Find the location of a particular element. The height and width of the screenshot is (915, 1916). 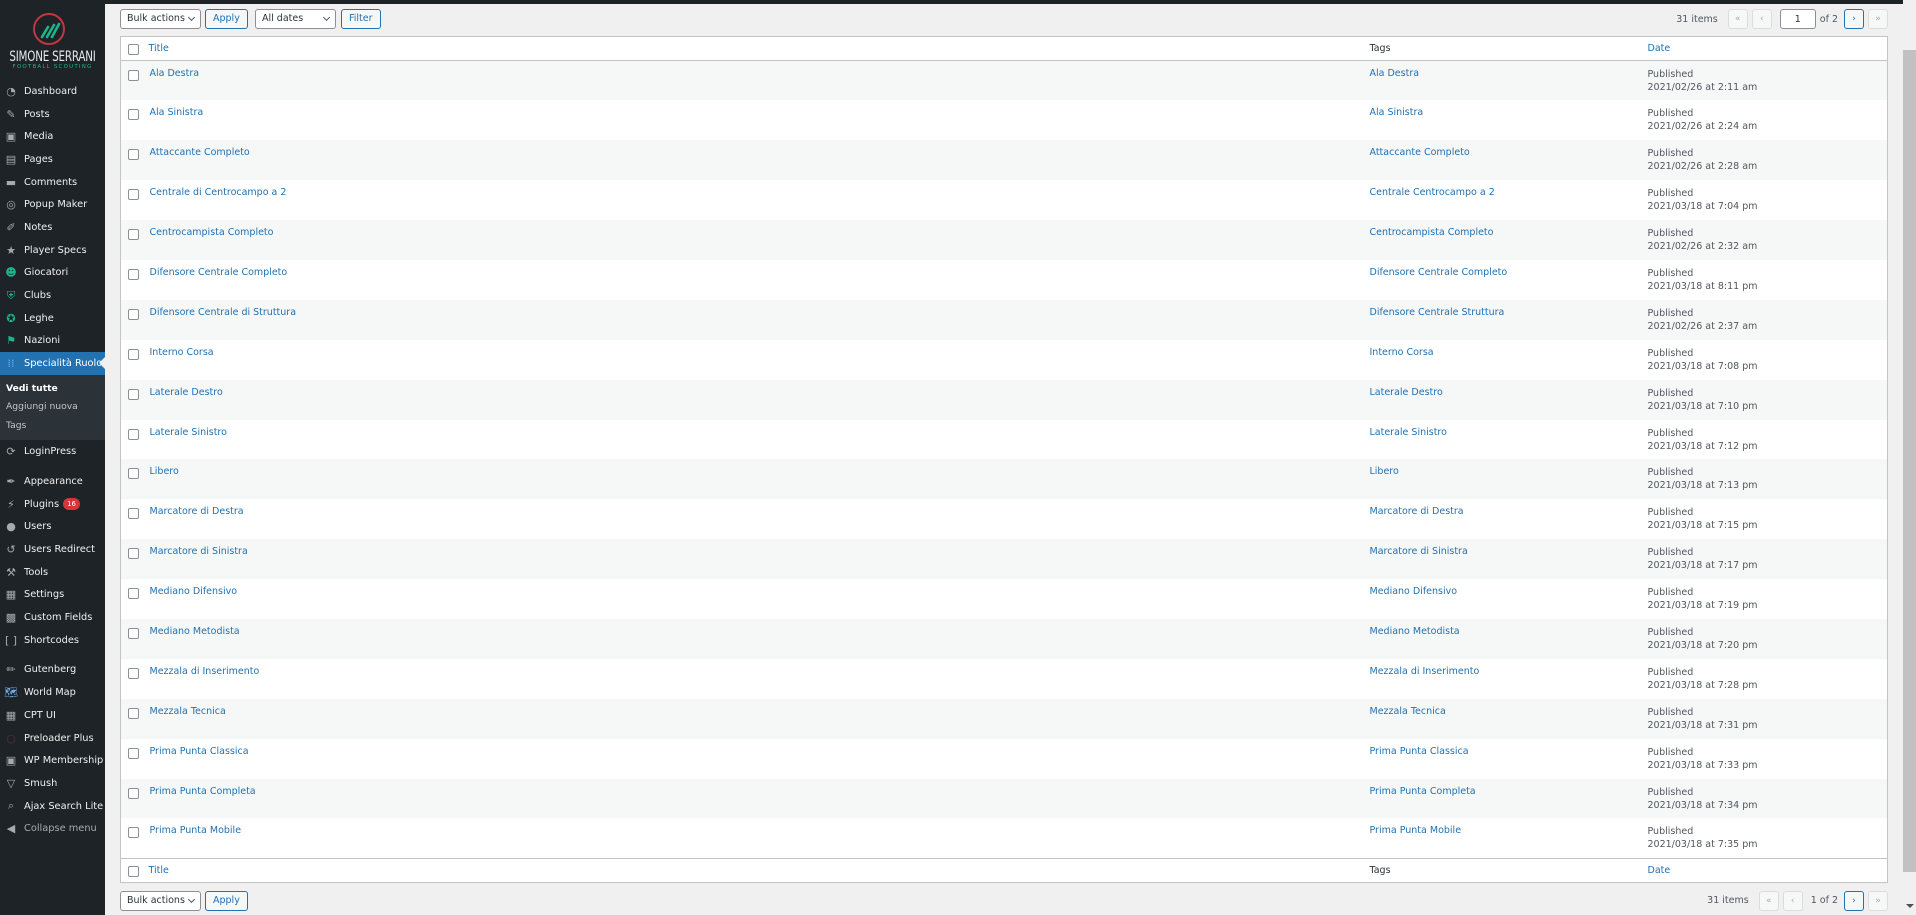

prev-page-button: ‹ is located at coordinates (1761, 19).